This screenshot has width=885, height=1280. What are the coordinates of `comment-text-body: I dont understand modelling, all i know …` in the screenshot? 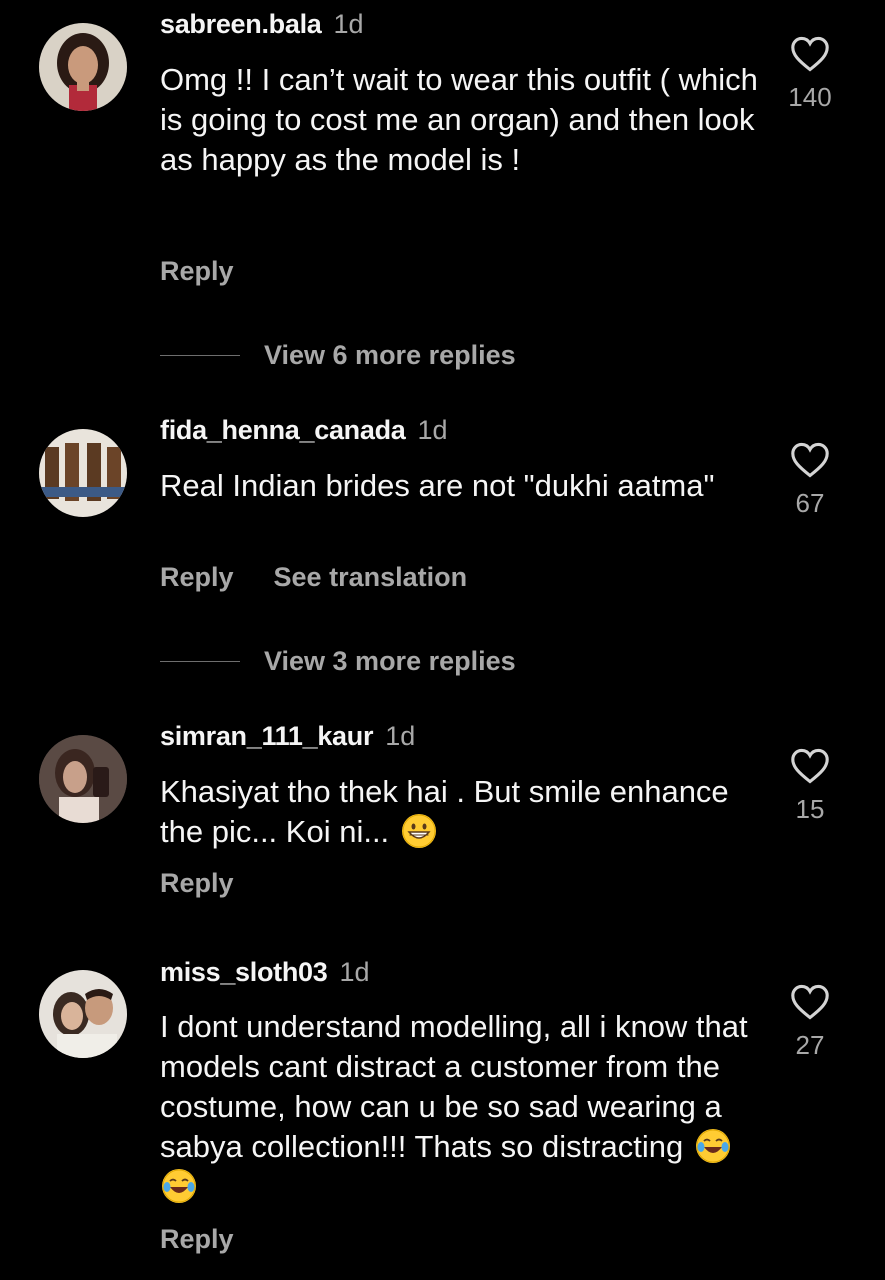 It's located at (454, 1086).